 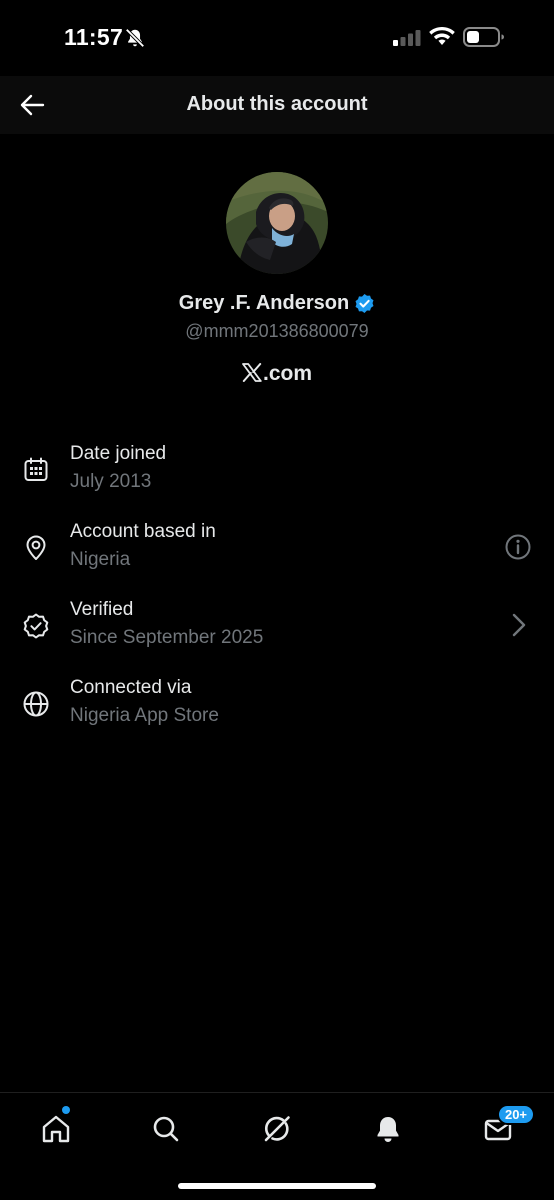 I want to click on avatar, so click(x=277, y=223).